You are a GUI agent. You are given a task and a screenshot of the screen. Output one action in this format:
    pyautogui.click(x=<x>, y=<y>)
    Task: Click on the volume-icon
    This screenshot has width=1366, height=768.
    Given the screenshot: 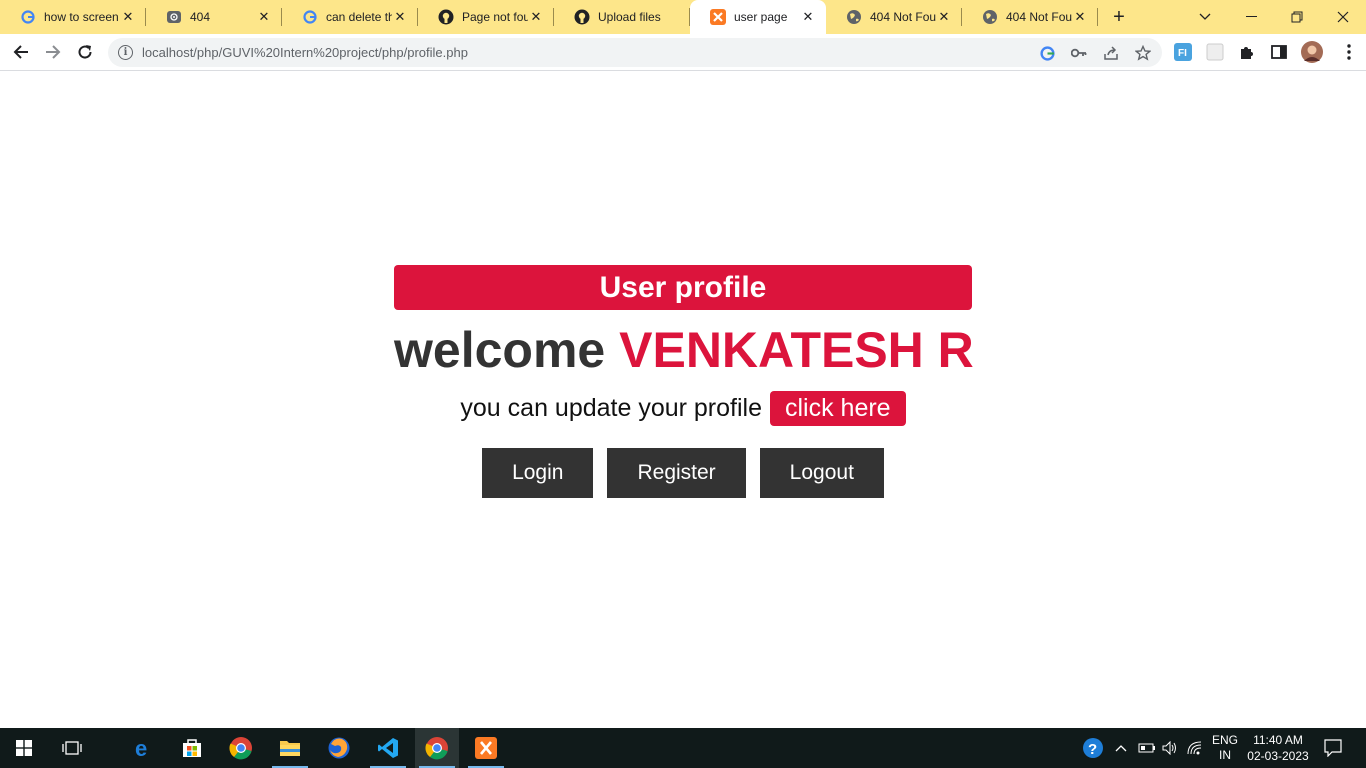 What is the action you would take?
    pyautogui.click(x=1170, y=748)
    